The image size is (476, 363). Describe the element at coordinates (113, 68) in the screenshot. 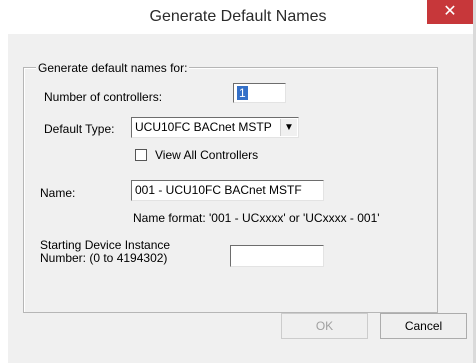

I see `group-legend: Generate default names for:` at that location.